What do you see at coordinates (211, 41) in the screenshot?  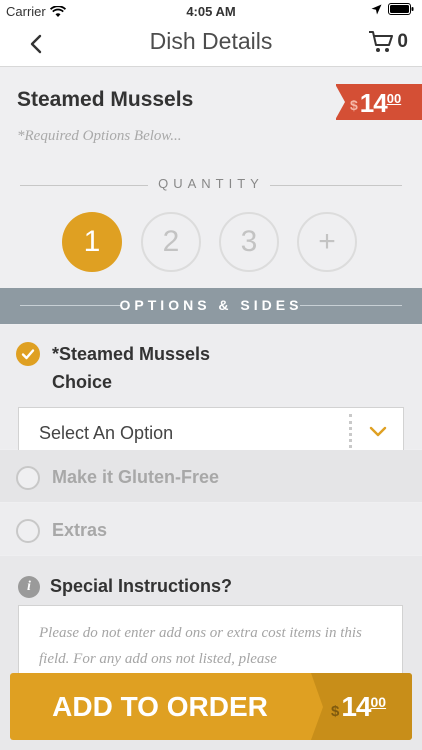 I see `page-title: Dish Details` at bounding box center [211, 41].